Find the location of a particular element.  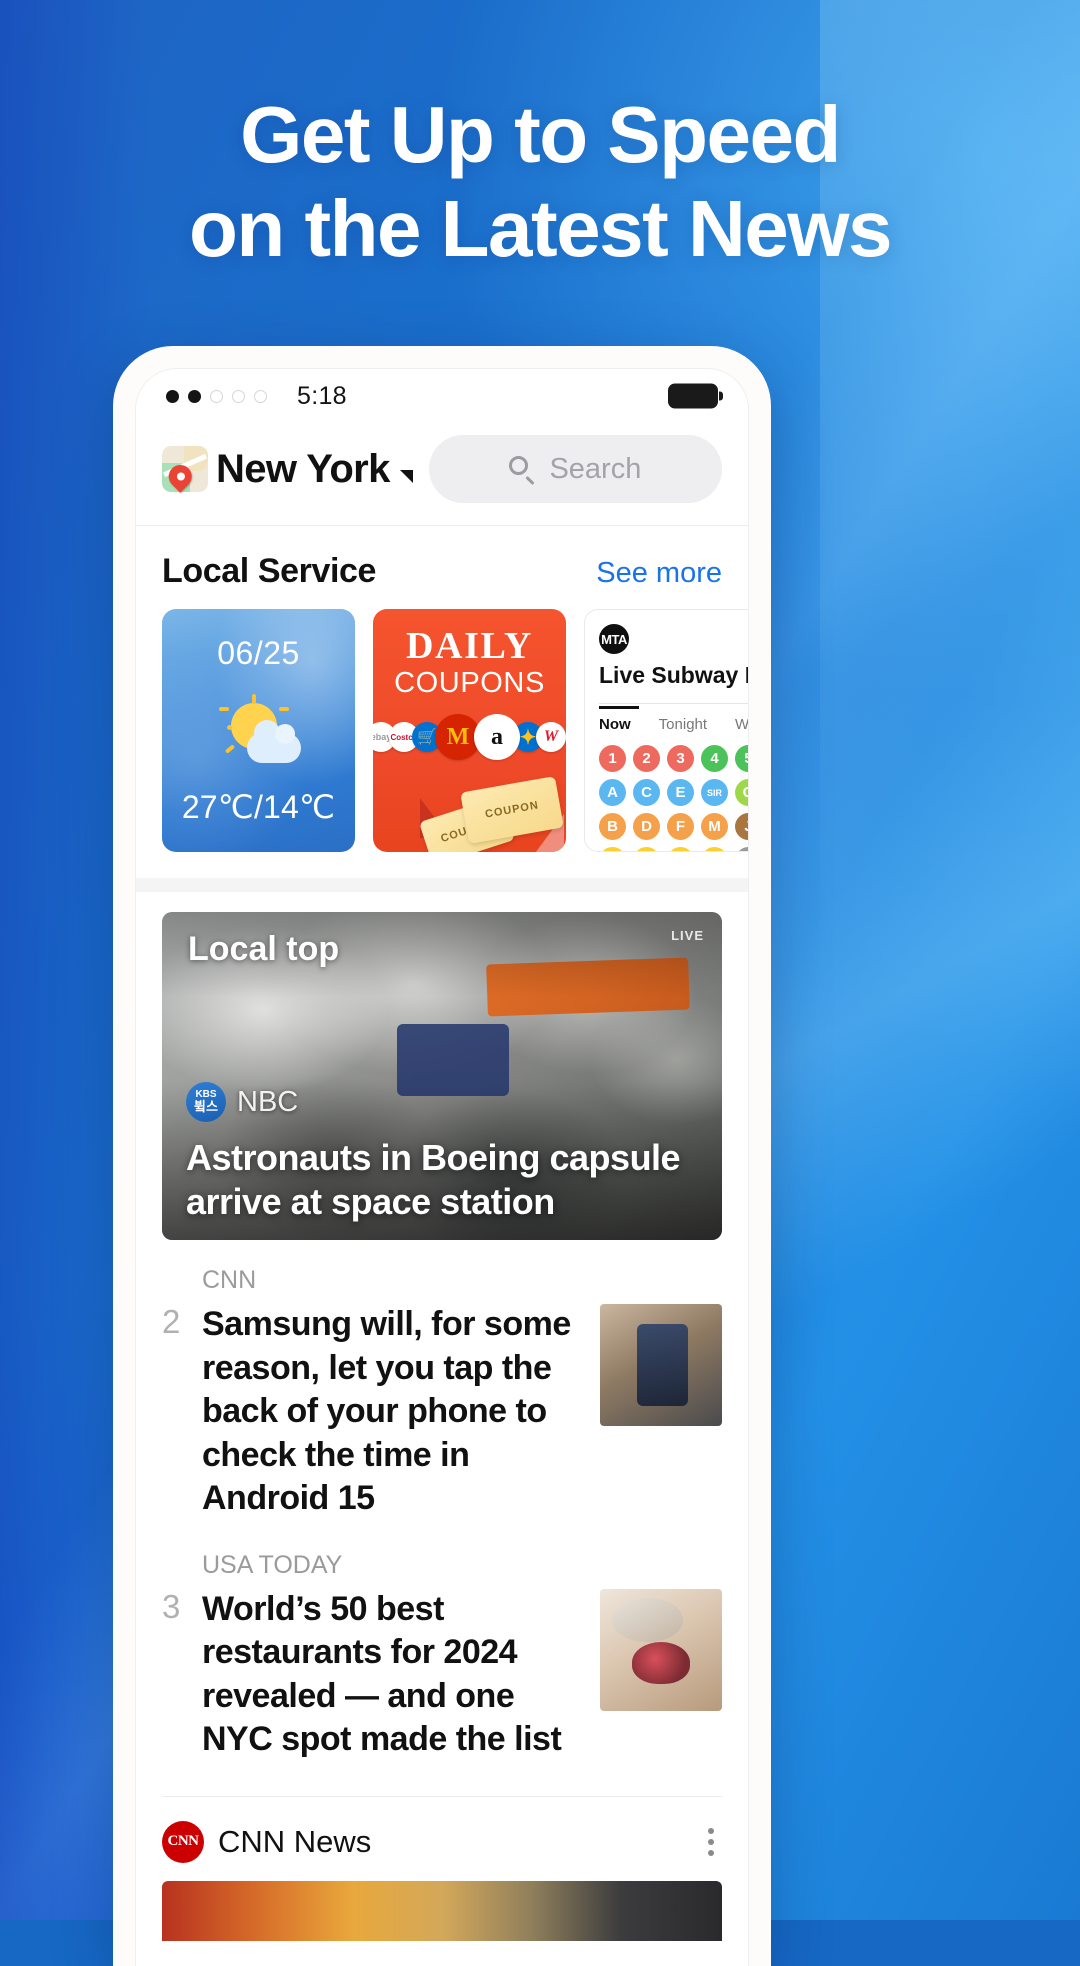

subway-tab-now: Now is located at coordinates (619, 719).